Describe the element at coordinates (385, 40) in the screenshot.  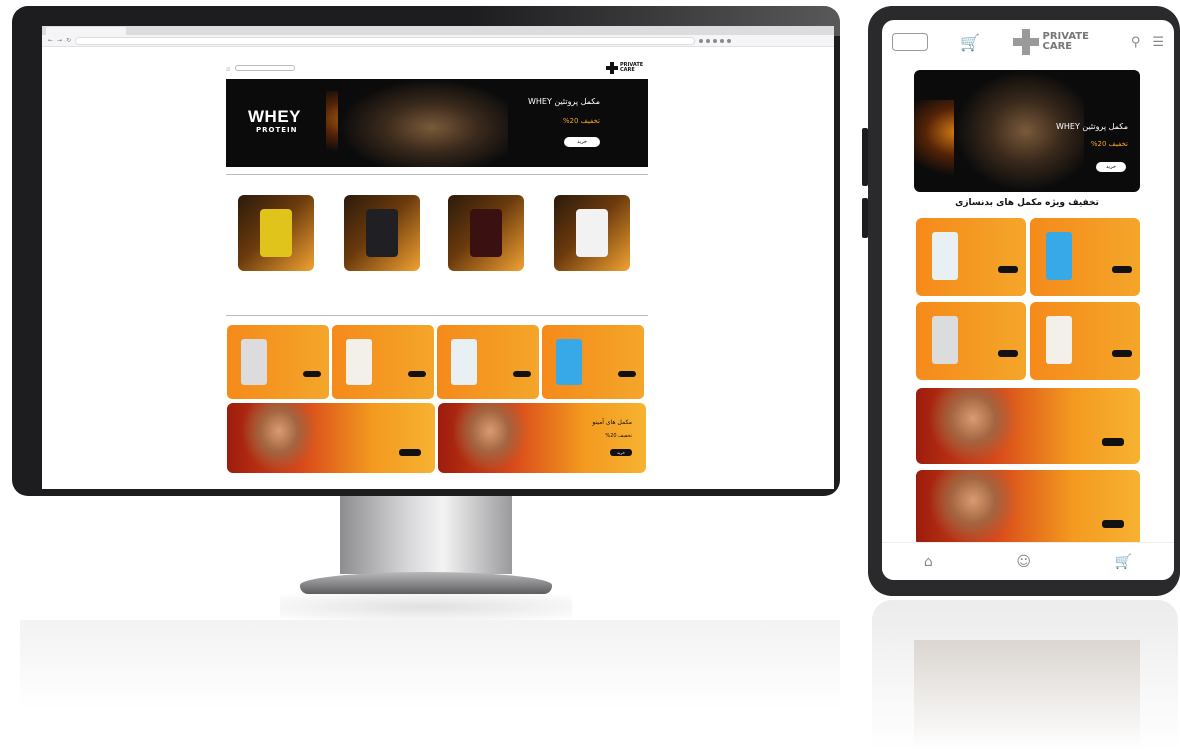
I see `address-bar` at that location.